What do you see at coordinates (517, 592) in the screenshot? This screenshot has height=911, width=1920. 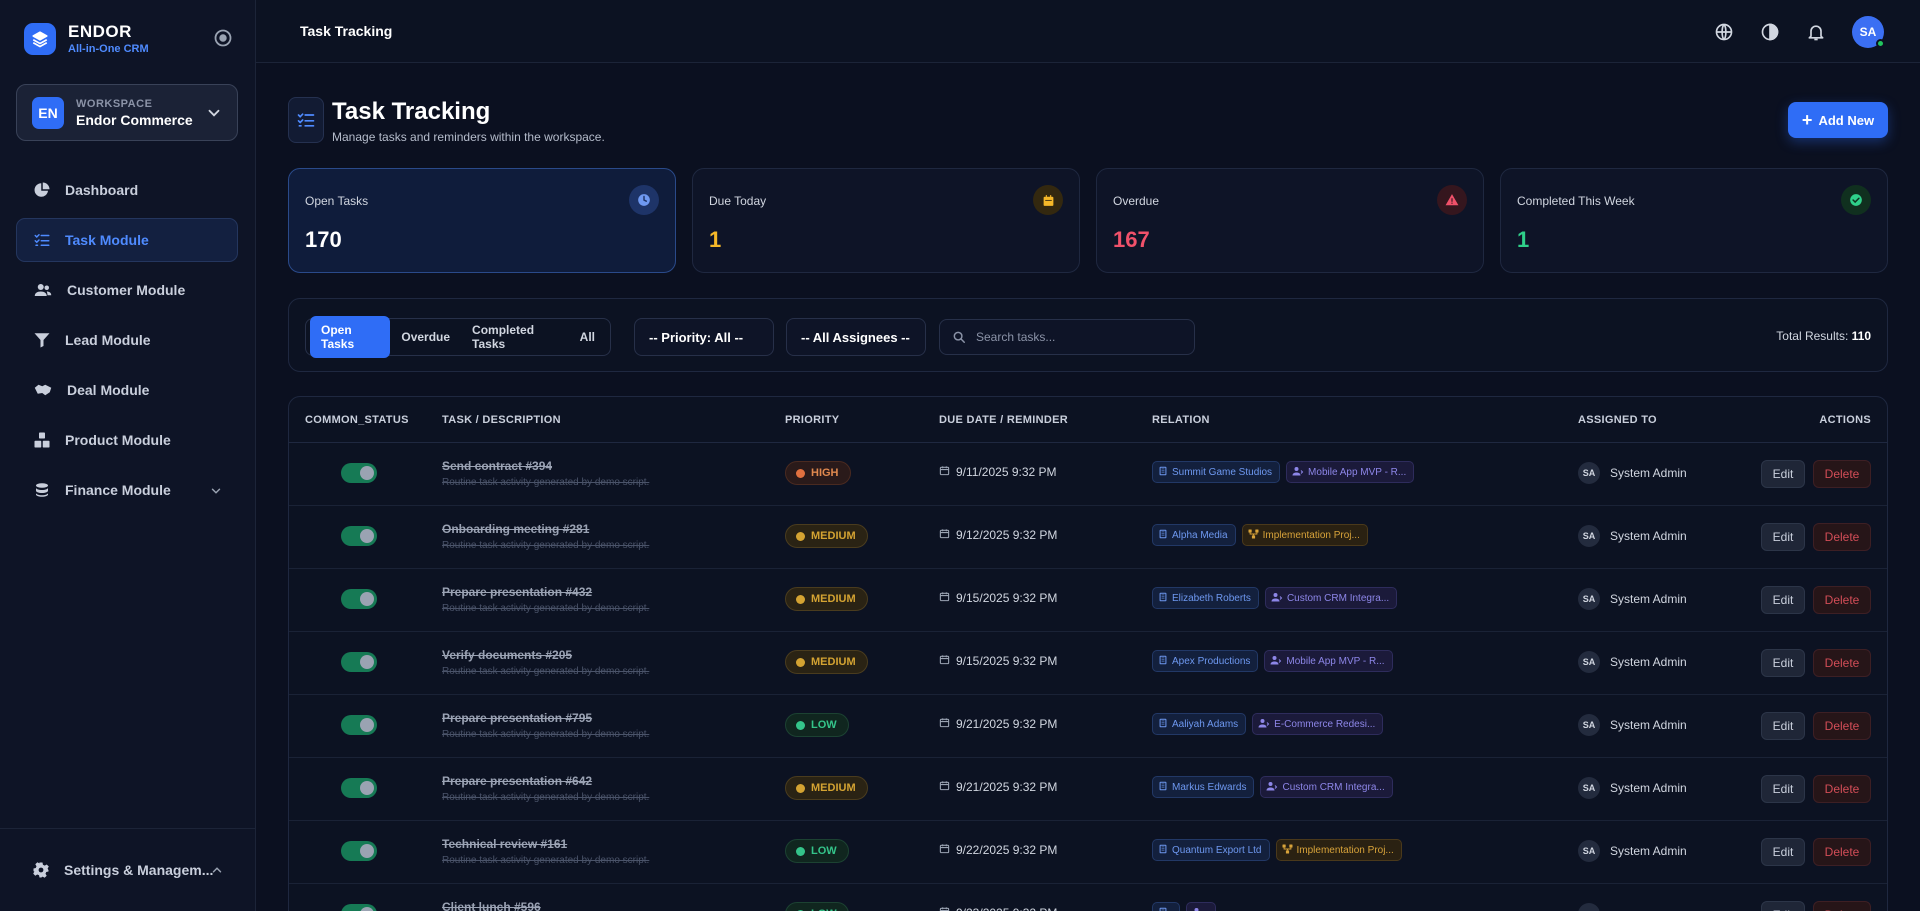 I see `task-title: Prepare presentation #432` at bounding box center [517, 592].